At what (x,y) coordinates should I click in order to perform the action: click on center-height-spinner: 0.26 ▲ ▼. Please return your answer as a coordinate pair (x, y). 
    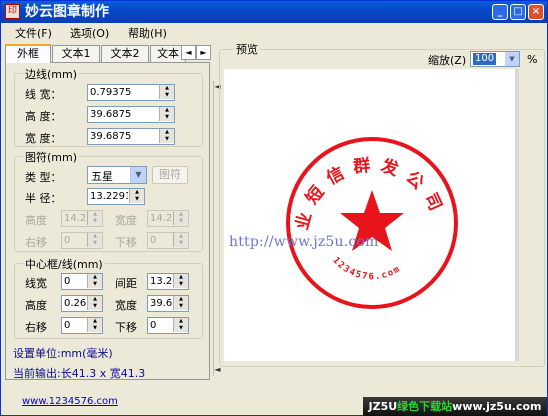
    Looking at the image, I should click on (82, 303).